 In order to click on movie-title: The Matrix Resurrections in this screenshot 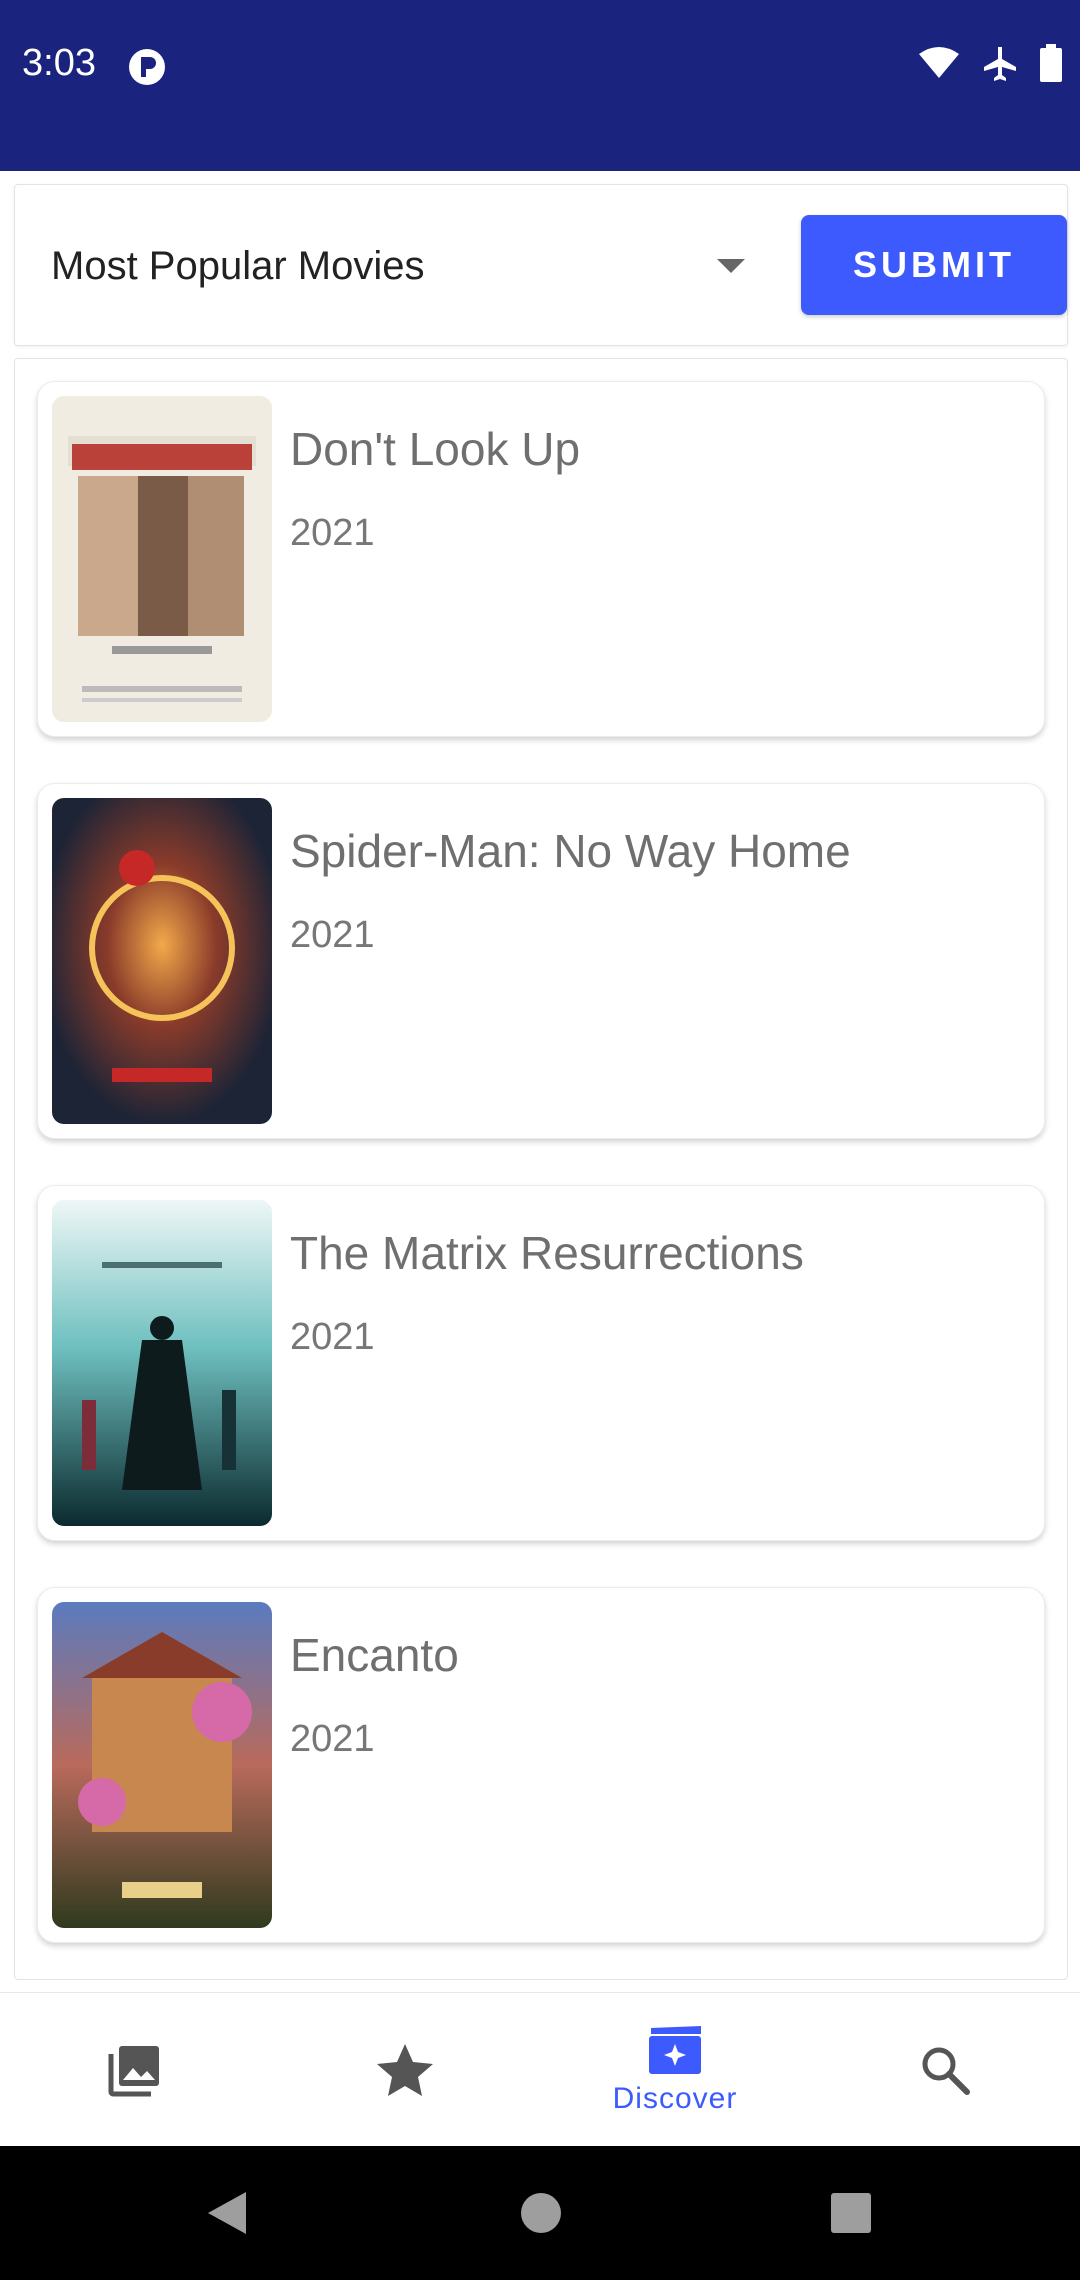, I will do `click(547, 1253)`.